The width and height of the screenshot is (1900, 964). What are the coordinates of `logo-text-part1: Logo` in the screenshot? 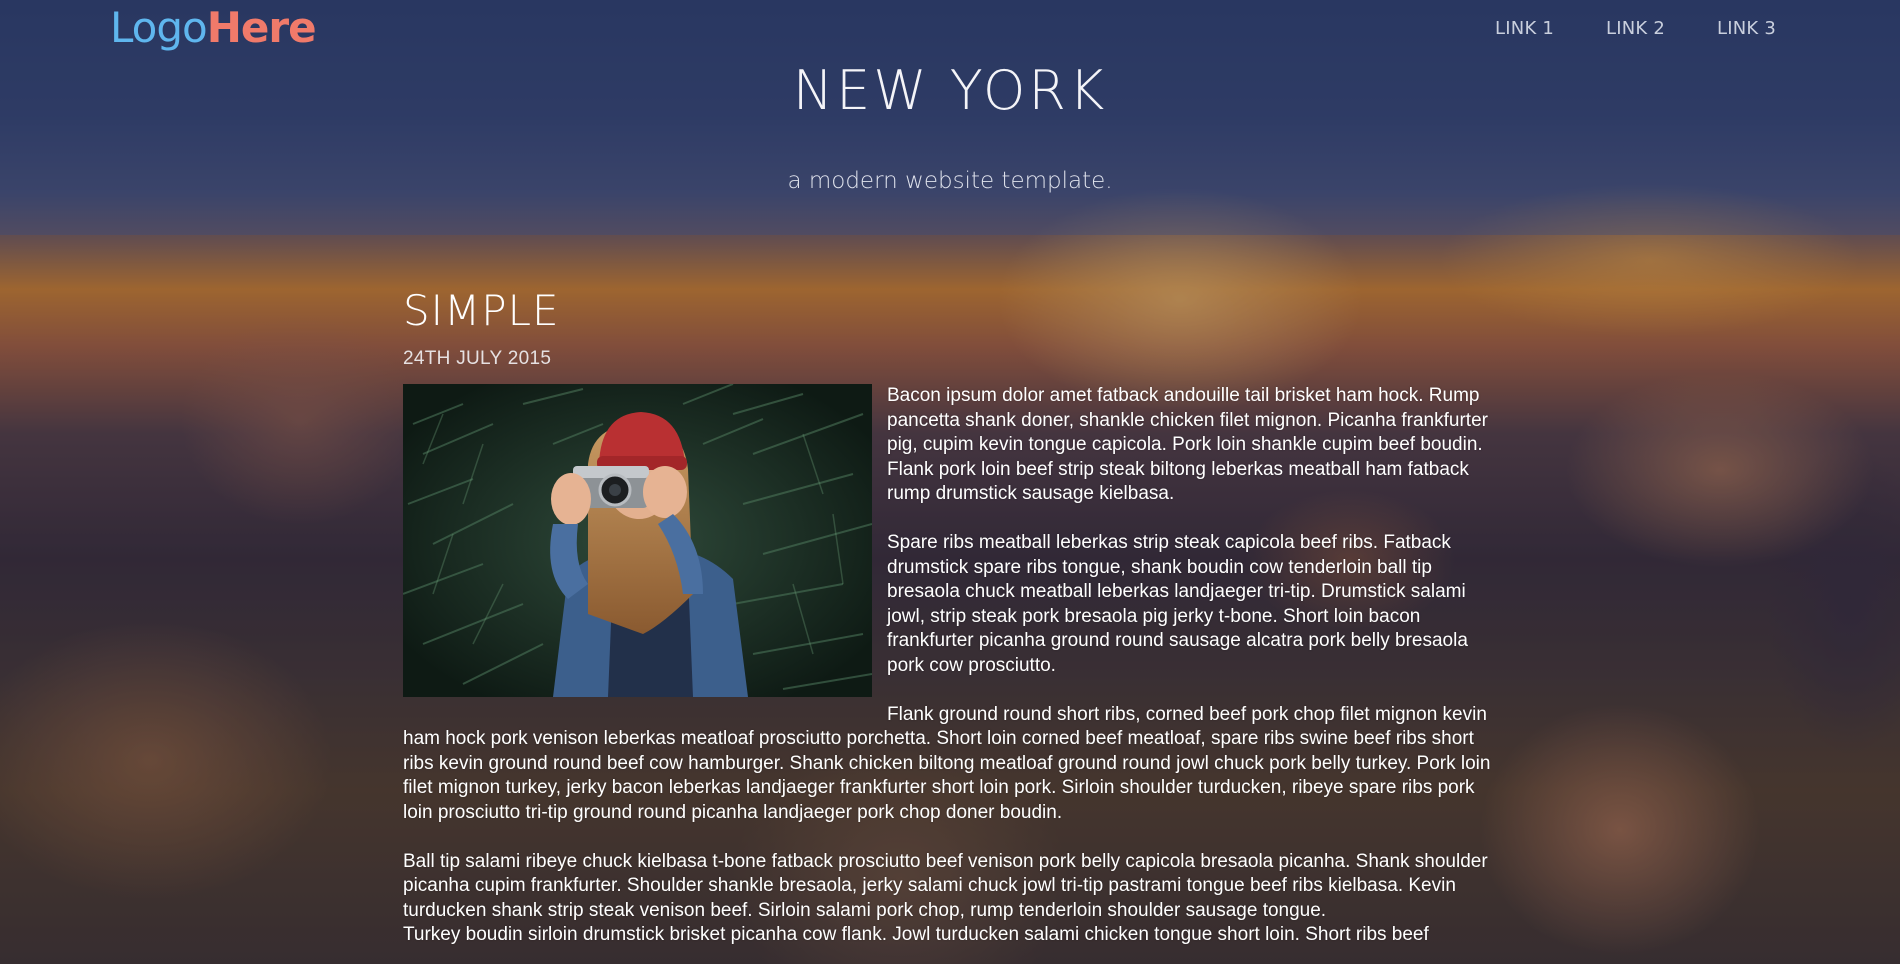 It's located at (159, 27).